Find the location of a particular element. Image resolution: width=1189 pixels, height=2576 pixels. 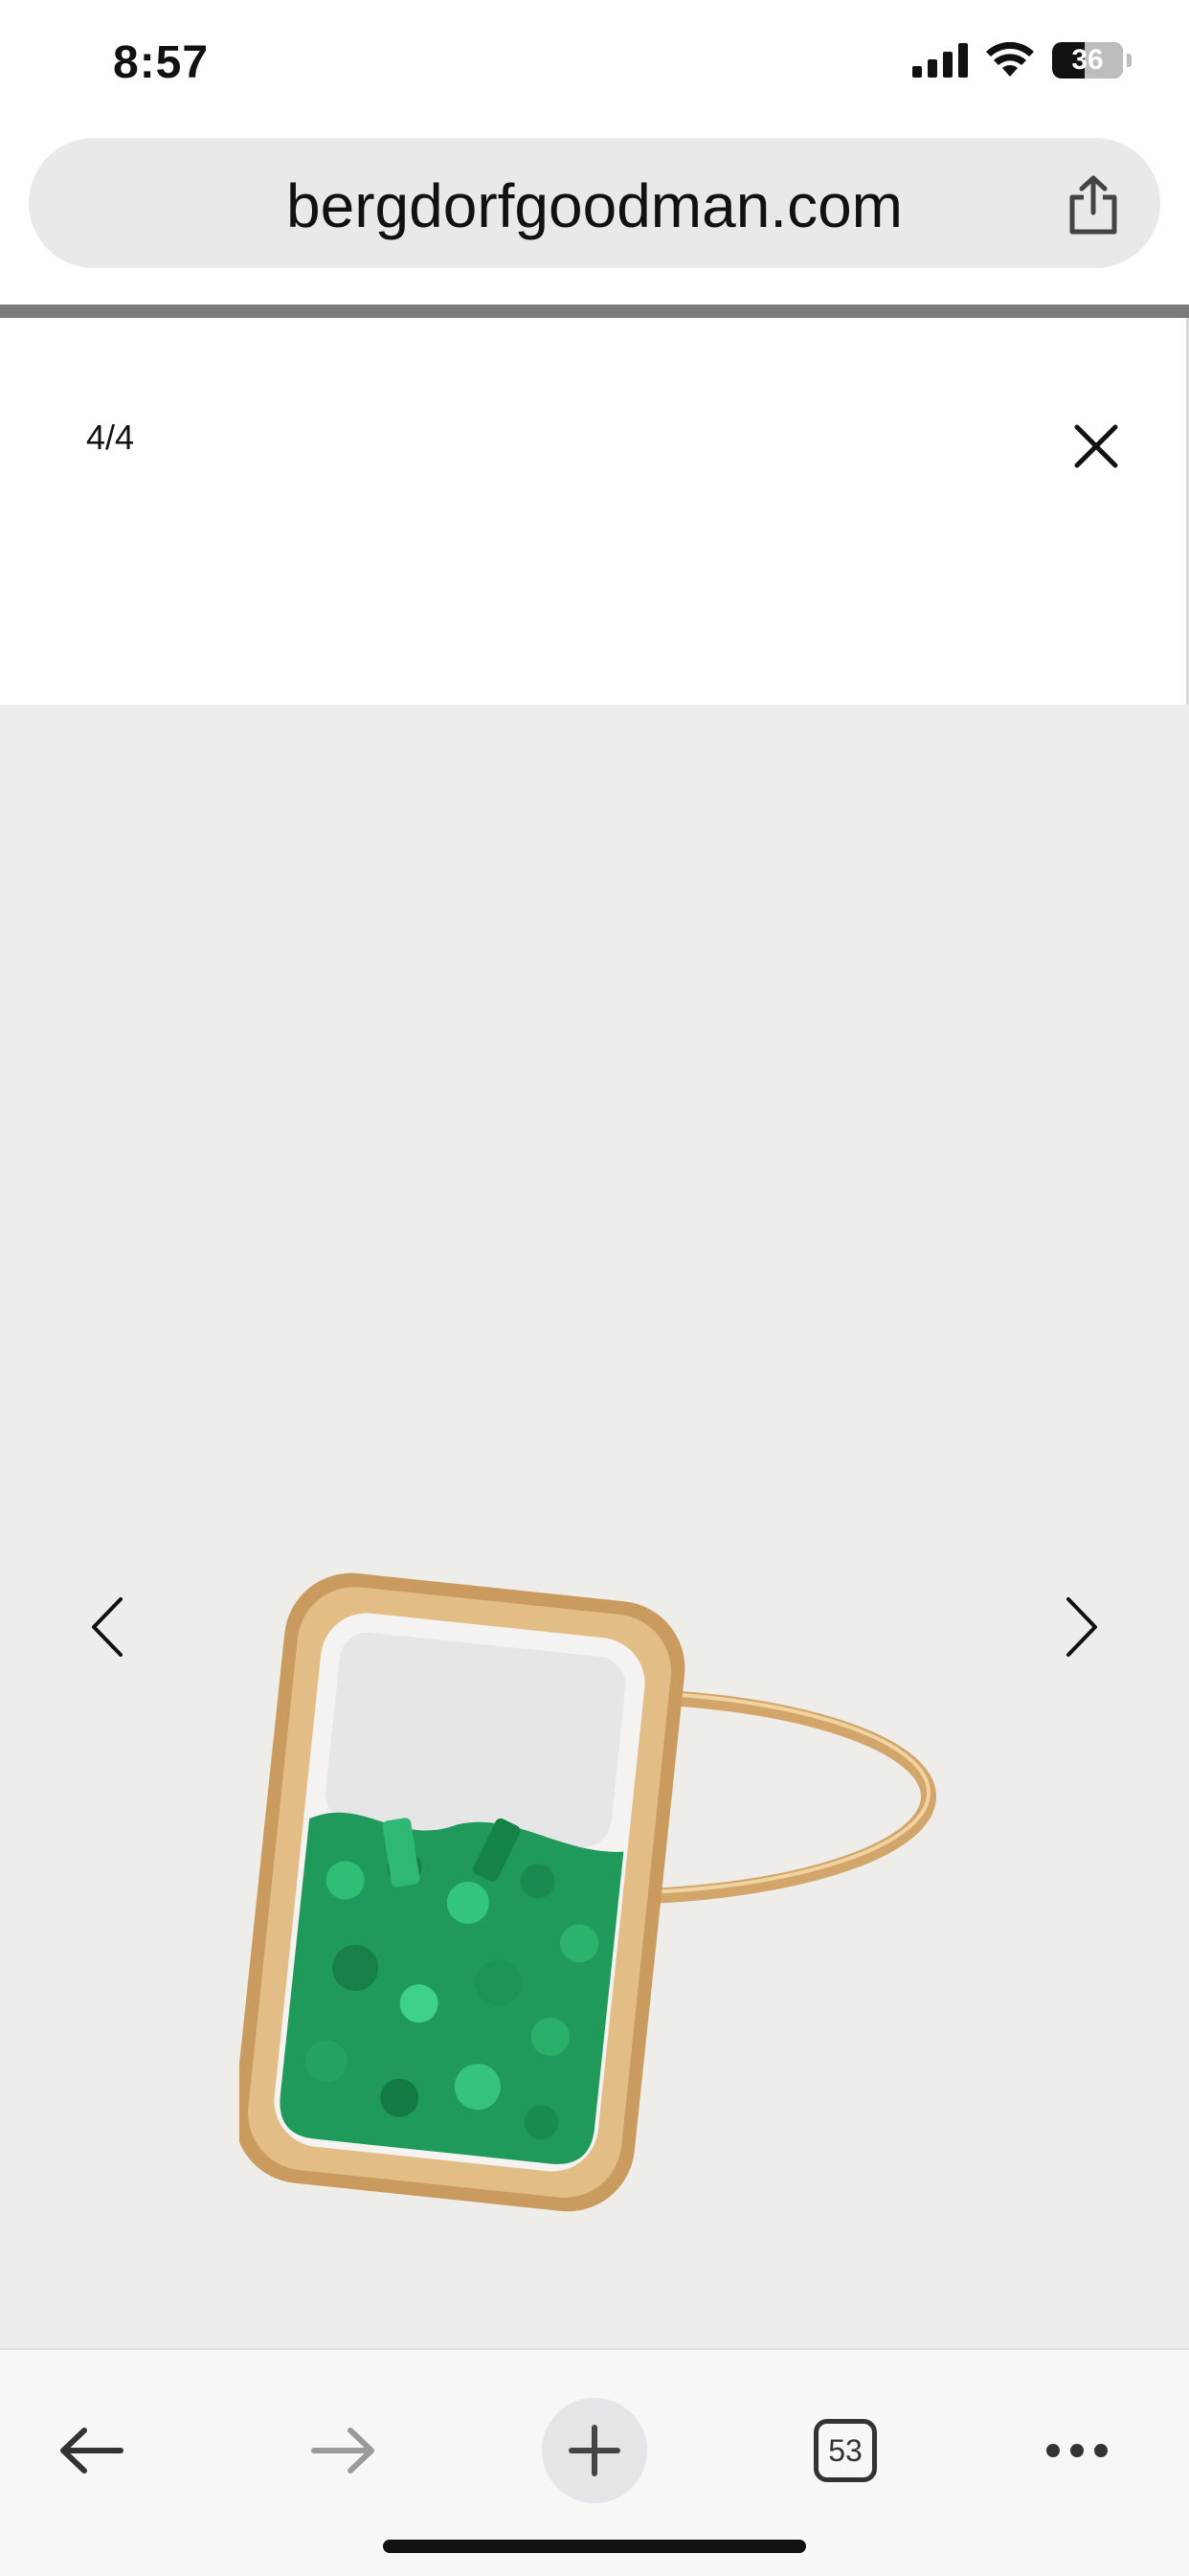

home-indicator is located at coordinates (594, 2546).